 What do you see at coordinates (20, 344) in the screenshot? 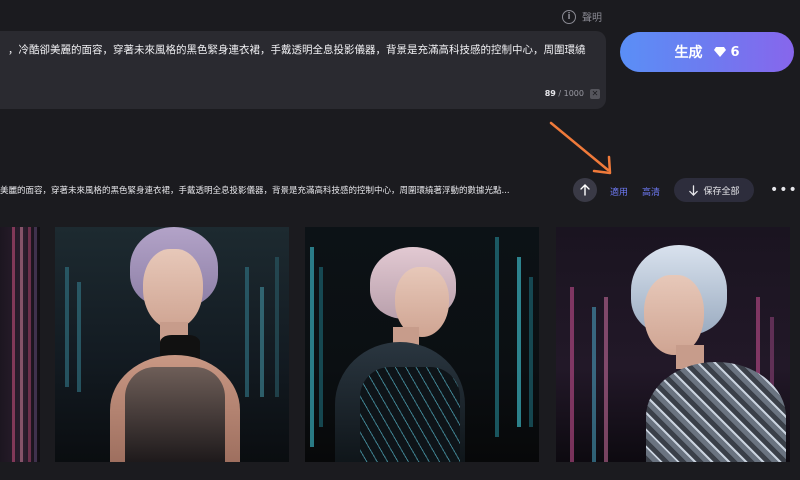
I see `partial-result-image` at bounding box center [20, 344].